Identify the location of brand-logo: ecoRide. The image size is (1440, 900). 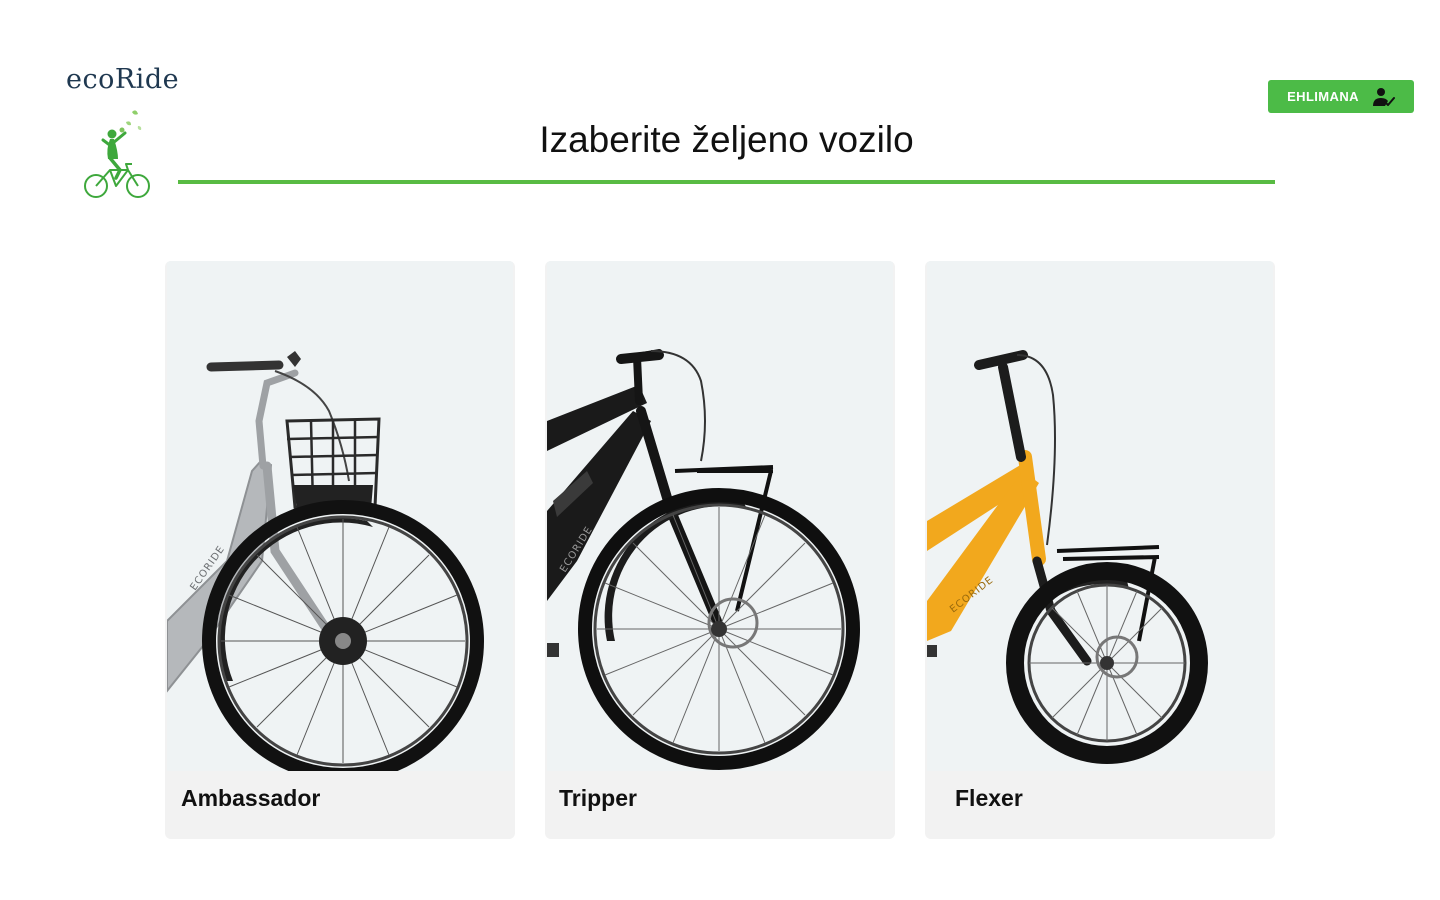
(123, 134).